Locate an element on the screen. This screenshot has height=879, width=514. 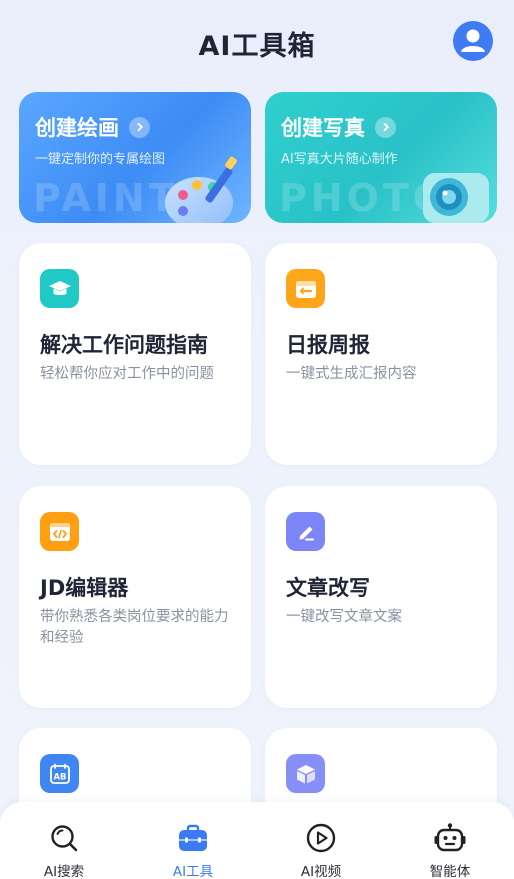
tool-description: 轻松帮你应对工作中的问题 is located at coordinates (127, 374).